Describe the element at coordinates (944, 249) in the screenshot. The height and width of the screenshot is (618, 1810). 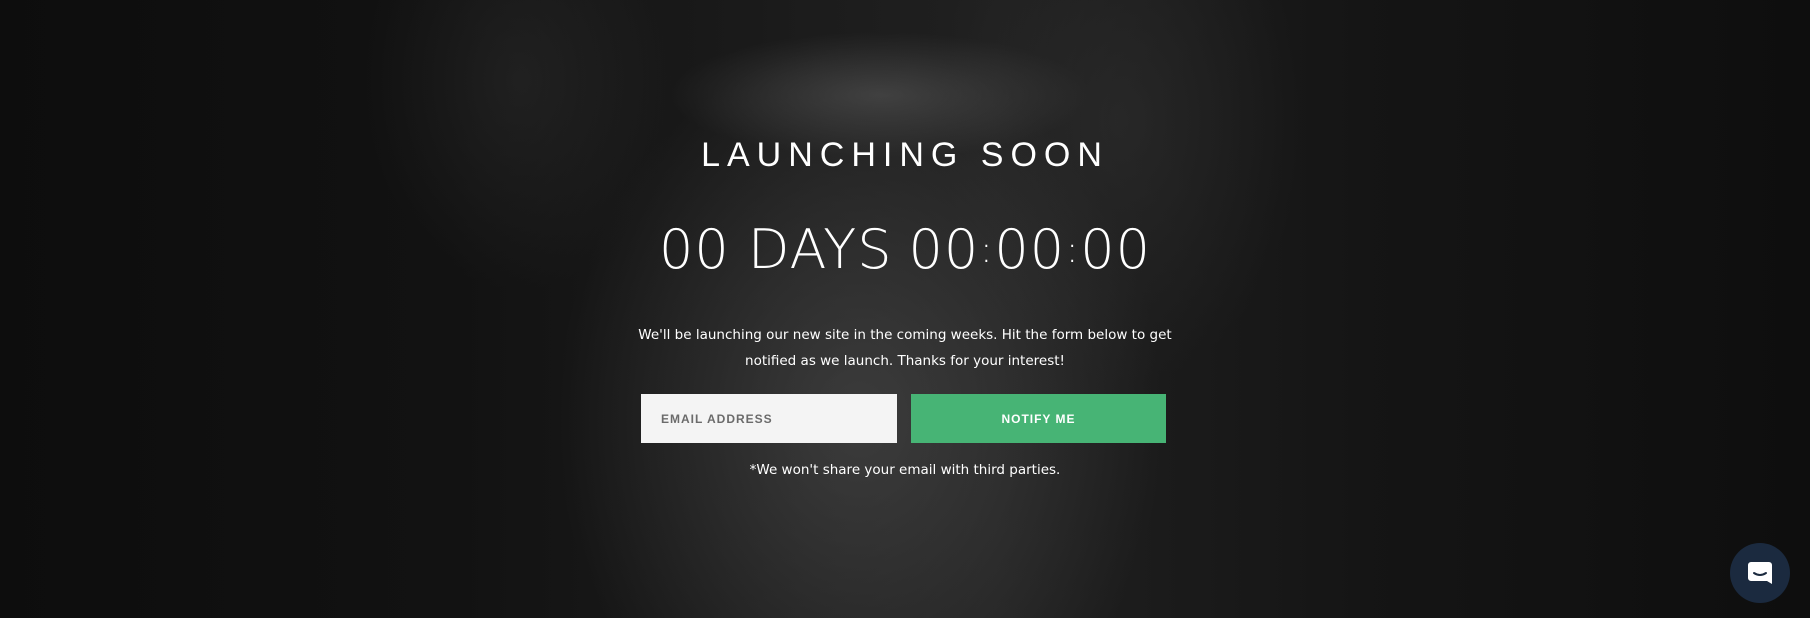
I see `countdown-hours: 00` at that location.